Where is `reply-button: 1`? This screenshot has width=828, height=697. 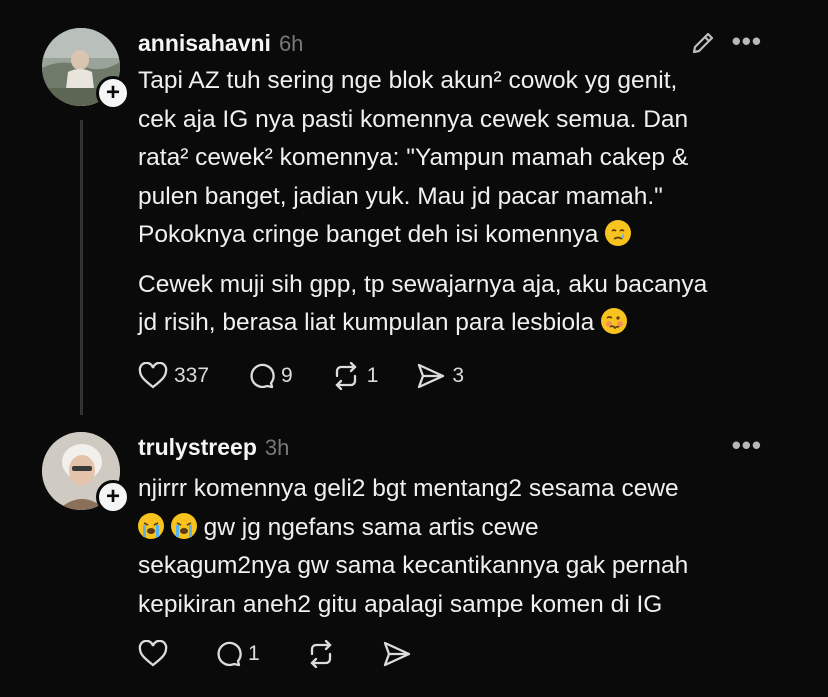 reply-button: 1 is located at coordinates (237, 654).